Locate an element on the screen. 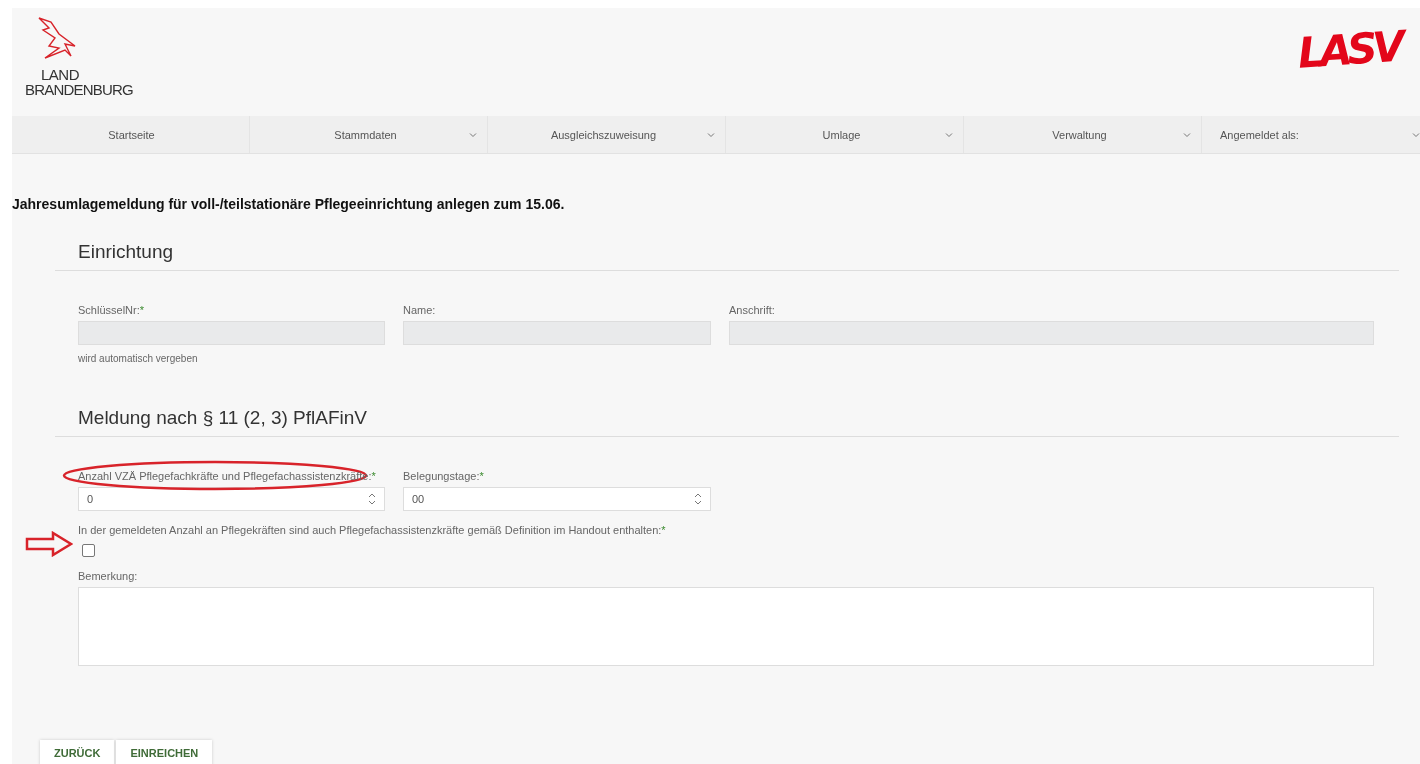 This screenshot has width=1420, height=764. field-label: Bemerkung: is located at coordinates (108, 576).